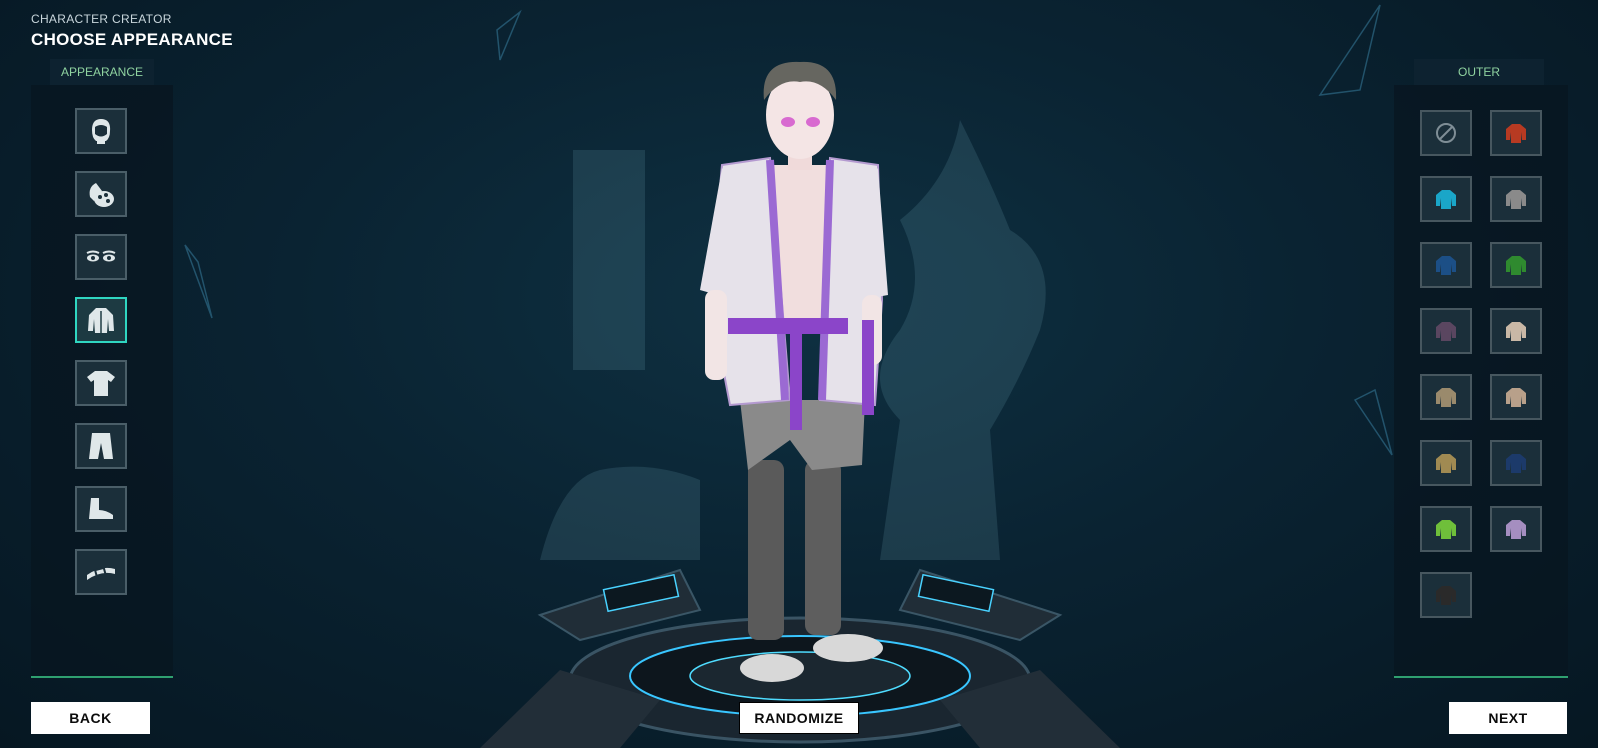 The height and width of the screenshot is (748, 1598). I want to click on jacket-icon, so click(101, 320).